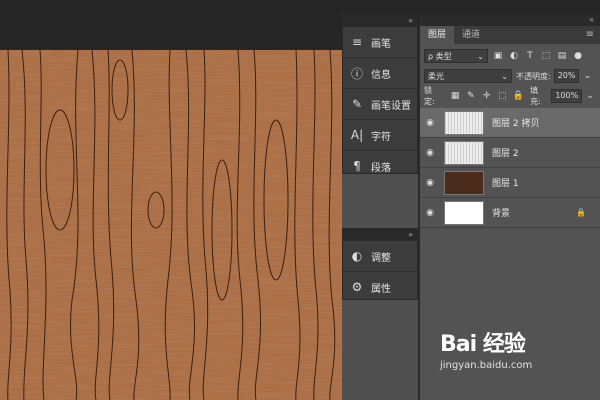  Describe the element at coordinates (357, 104) in the screenshot. I see `brush-settings-icon: ✎` at that location.